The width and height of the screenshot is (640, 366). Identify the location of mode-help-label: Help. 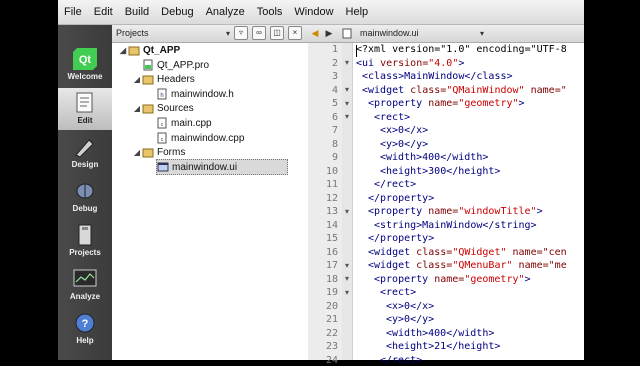
(85, 340).